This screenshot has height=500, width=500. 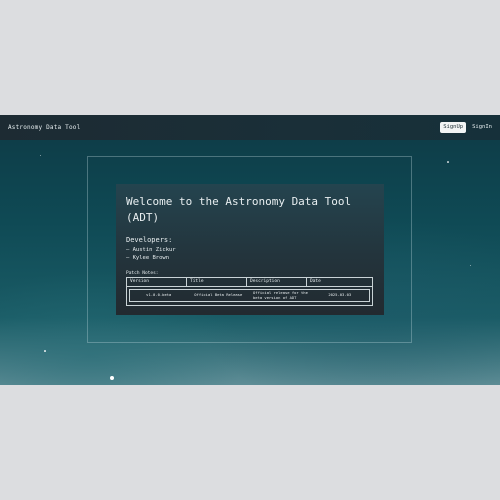 What do you see at coordinates (148, 258) in the screenshot?
I see `developer-item: — Kylee Brown` at bounding box center [148, 258].